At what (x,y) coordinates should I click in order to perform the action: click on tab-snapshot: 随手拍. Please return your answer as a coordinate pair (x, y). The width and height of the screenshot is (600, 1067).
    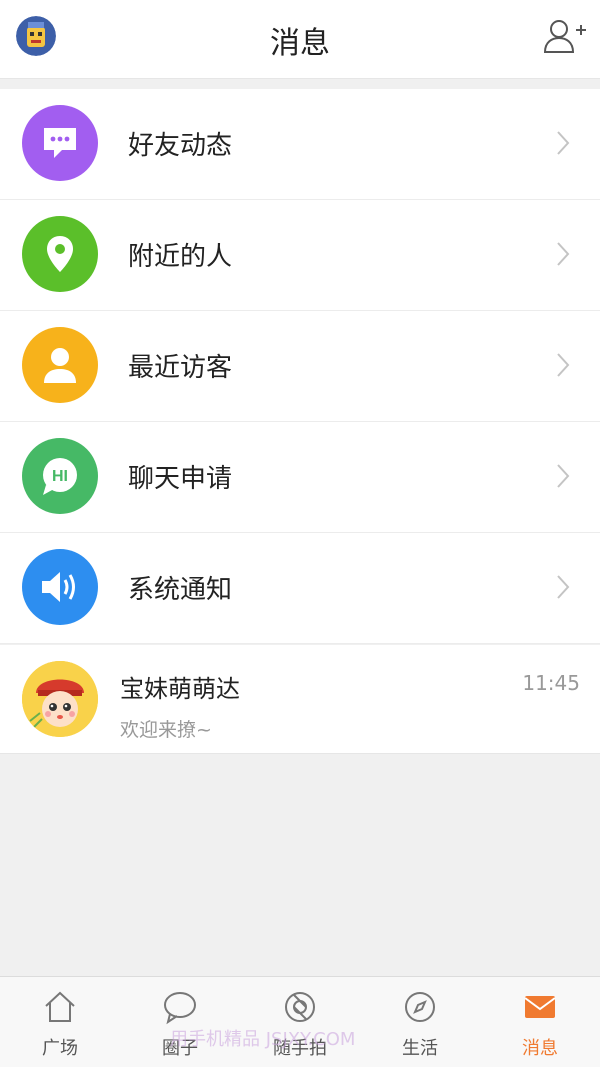
    Looking at the image, I should click on (300, 1022).